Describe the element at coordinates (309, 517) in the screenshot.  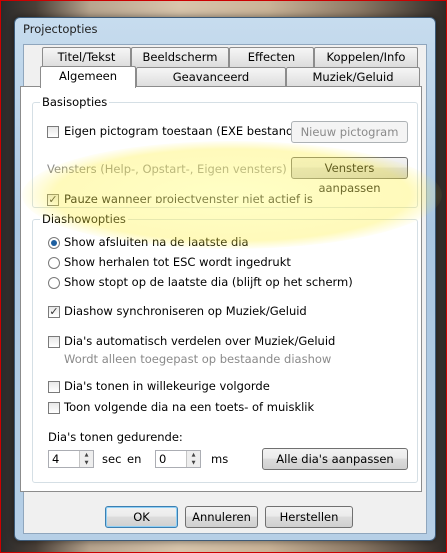
I see `reset-button: Herstellen` at that location.